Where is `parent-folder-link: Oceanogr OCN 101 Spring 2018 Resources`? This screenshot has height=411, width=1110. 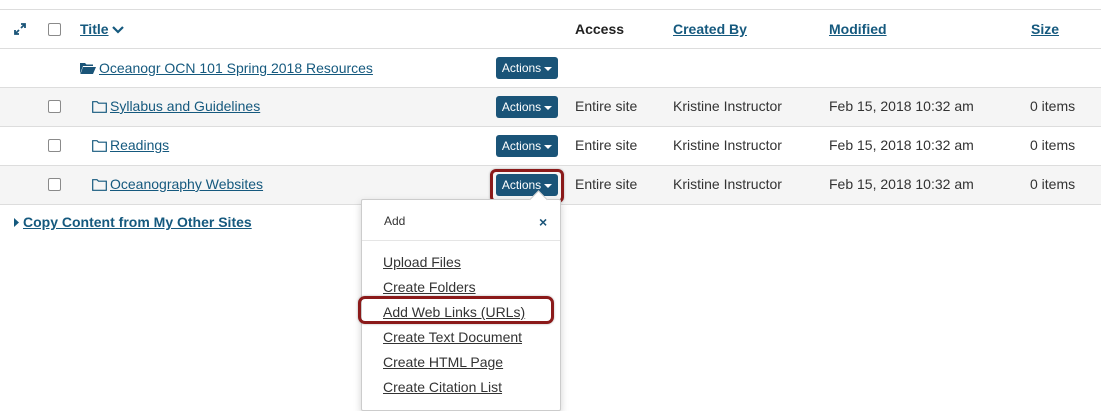 parent-folder-link: Oceanogr OCN 101 Spring 2018 Resources is located at coordinates (226, 68).